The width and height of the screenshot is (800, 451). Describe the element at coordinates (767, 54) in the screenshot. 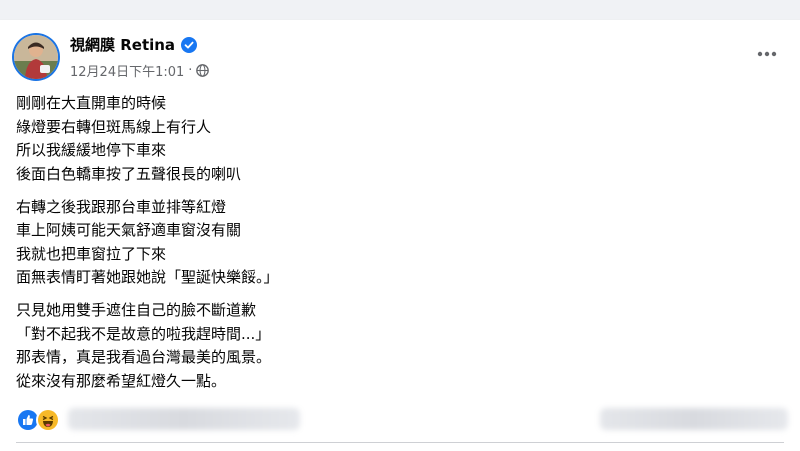

I see `more-options-icon` at that location.